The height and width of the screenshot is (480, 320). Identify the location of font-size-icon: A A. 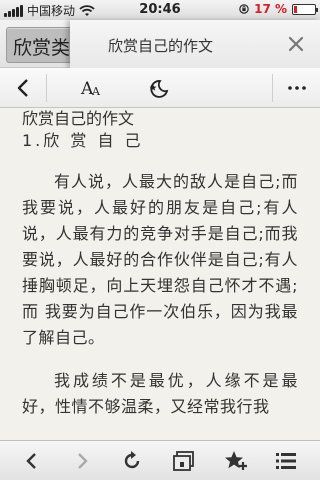
(90, 88).